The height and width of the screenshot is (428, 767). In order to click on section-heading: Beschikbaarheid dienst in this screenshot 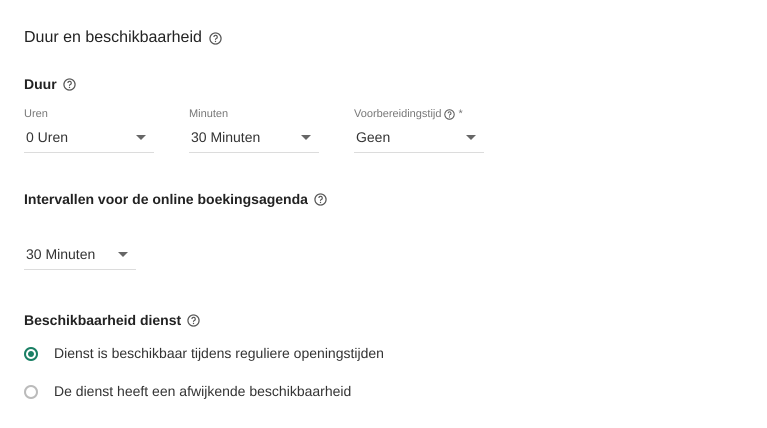, I will do `click(103, 320)`.